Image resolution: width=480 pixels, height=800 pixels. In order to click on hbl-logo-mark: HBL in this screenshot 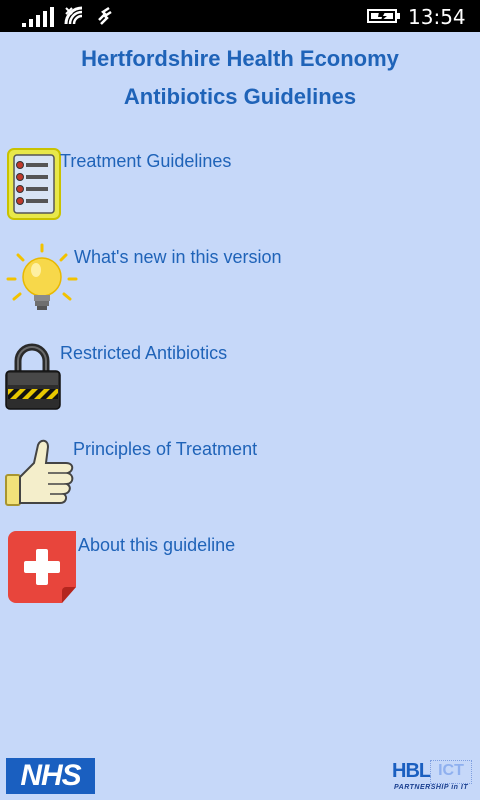, I will do `click(411, 771)`.